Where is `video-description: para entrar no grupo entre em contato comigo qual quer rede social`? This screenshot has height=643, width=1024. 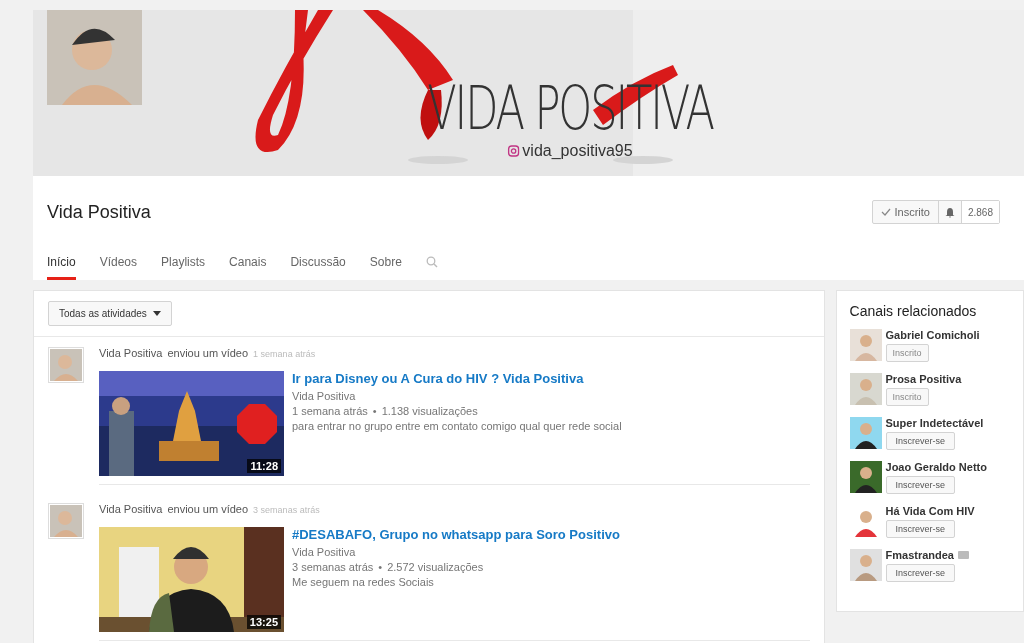
video-description: para entrar no grupo entre em contato comigo qual quer rede social is located at coordinates (457, 426).